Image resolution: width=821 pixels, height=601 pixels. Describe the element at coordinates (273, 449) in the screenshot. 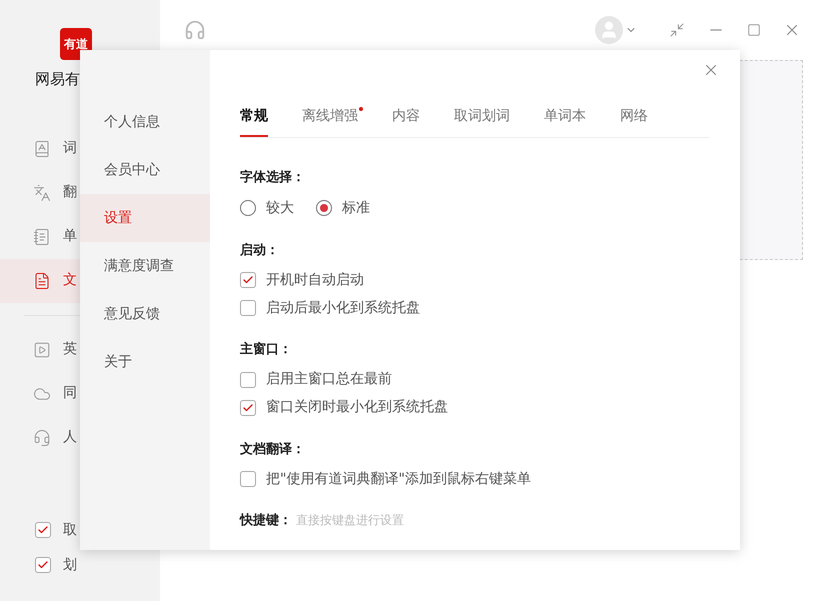

I see `section-title: 文档翻译：` at that location.